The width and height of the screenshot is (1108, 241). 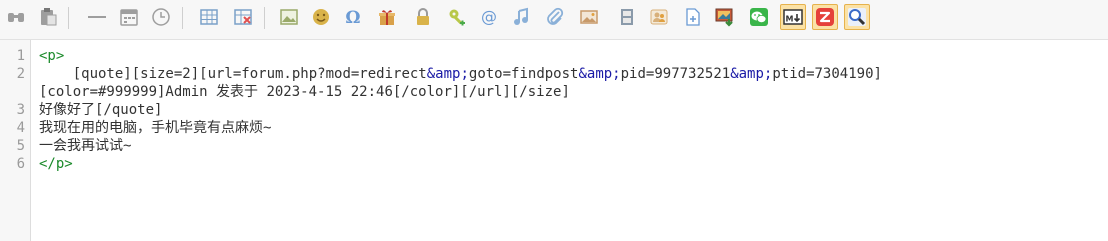 I want to click on emoticon-button, so click(x=321, y=17).